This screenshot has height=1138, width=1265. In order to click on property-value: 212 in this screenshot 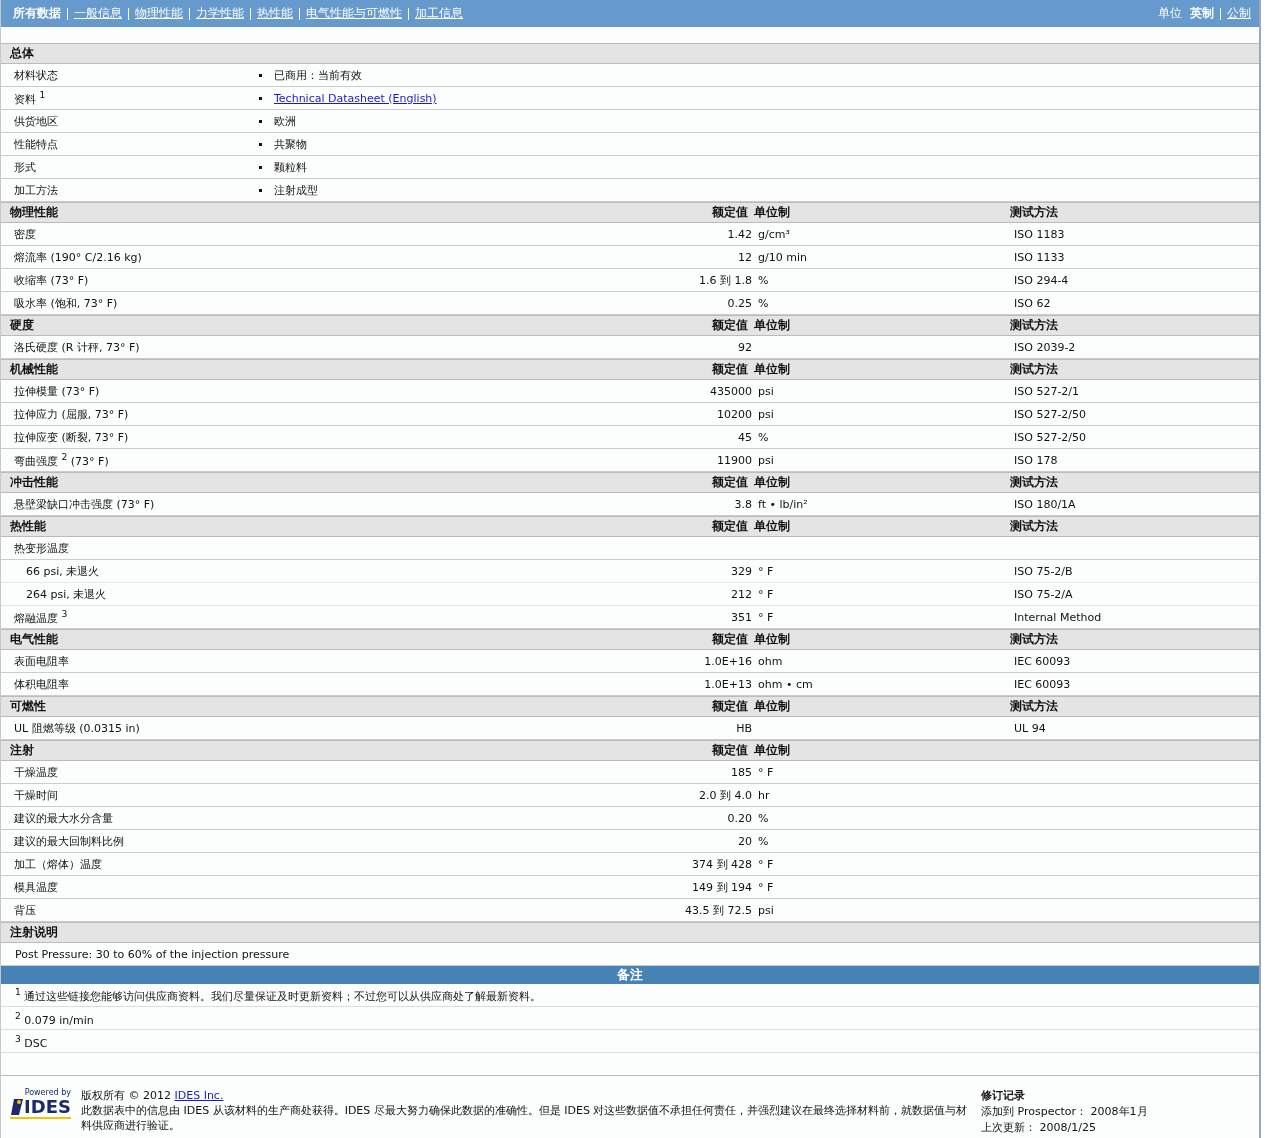, I will do `click(741, 594)`.